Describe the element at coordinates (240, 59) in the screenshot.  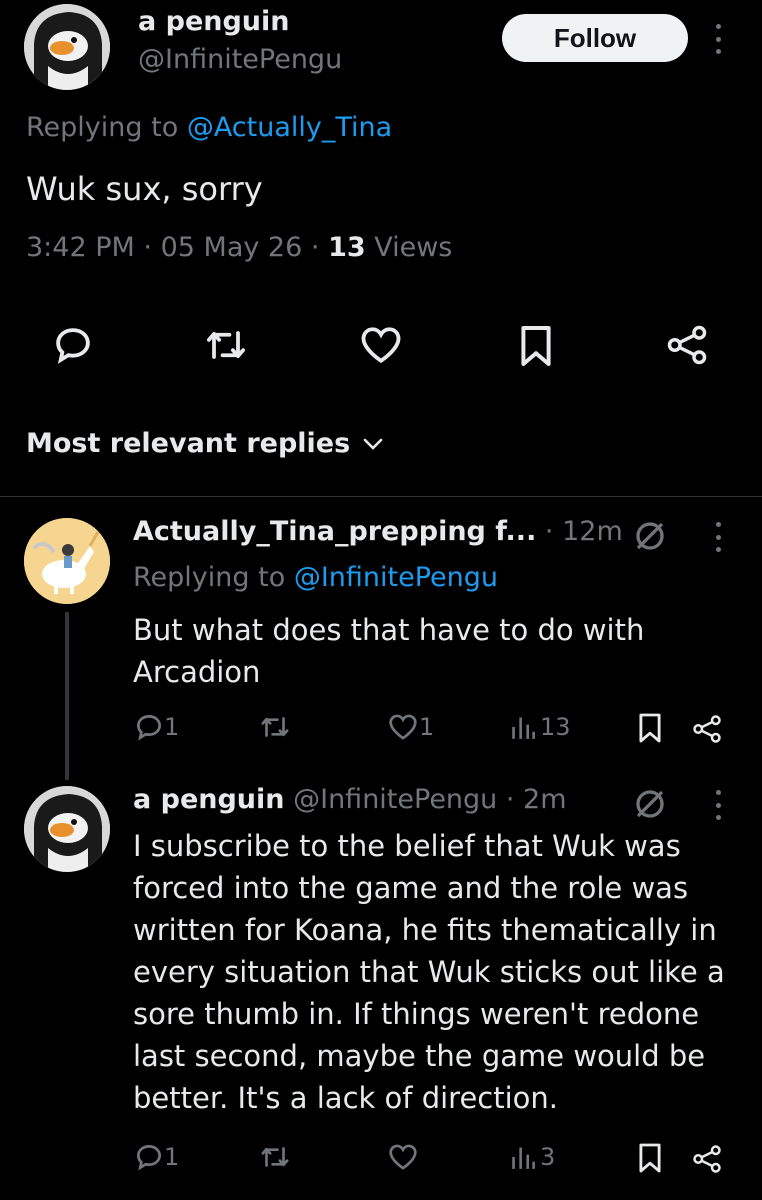
I see `post-author-handle: @InfinitePengu` at that location.